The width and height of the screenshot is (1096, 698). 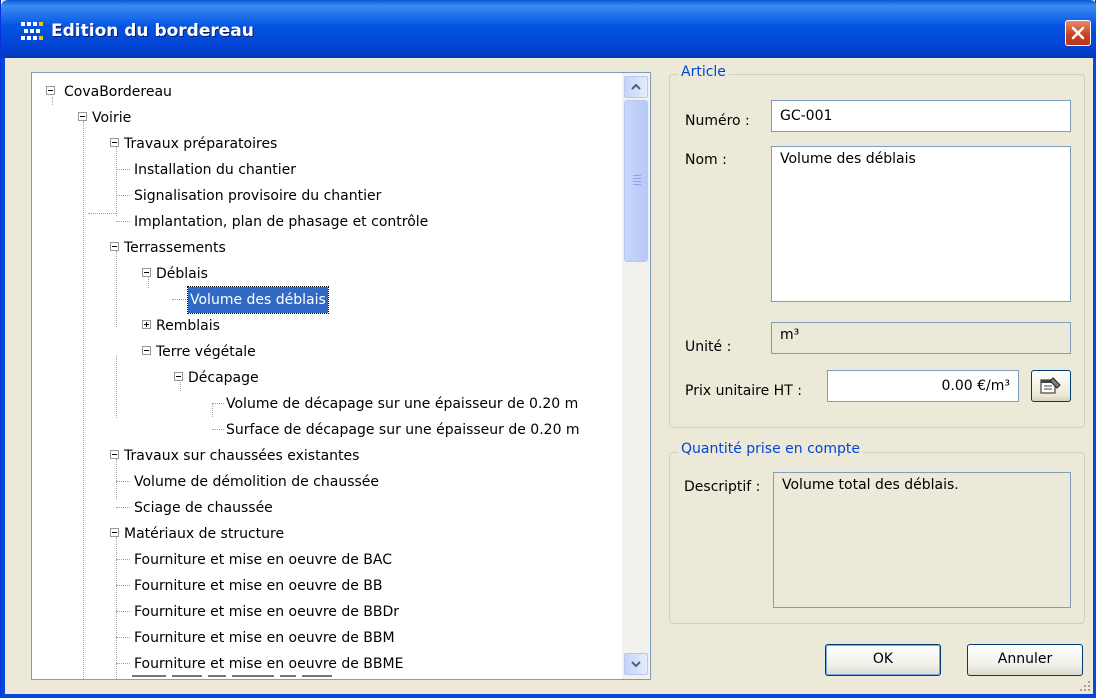 I want to click on resize-grip-icon, so click(x=1084, y=685).